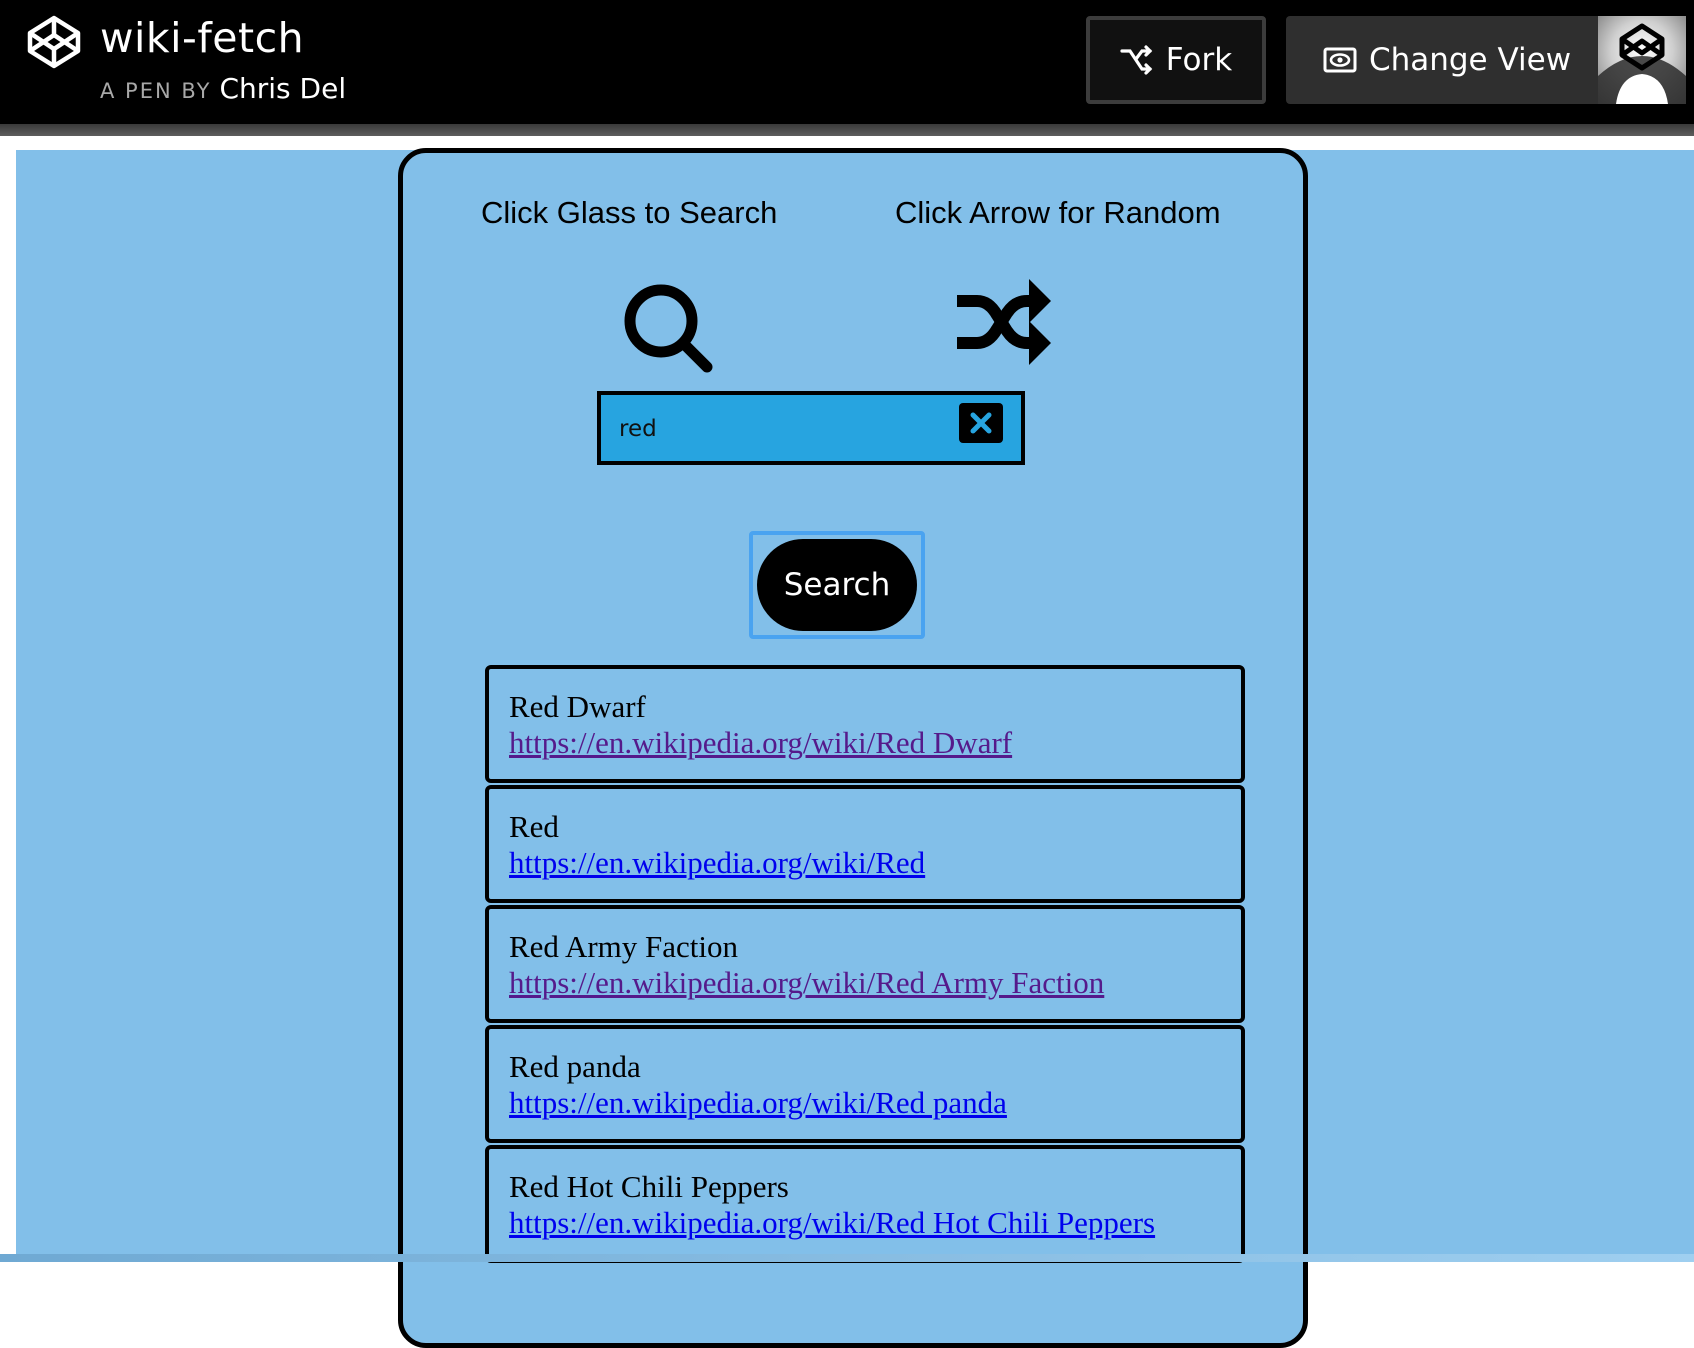  I want to click on search-input, so click(779, 429).